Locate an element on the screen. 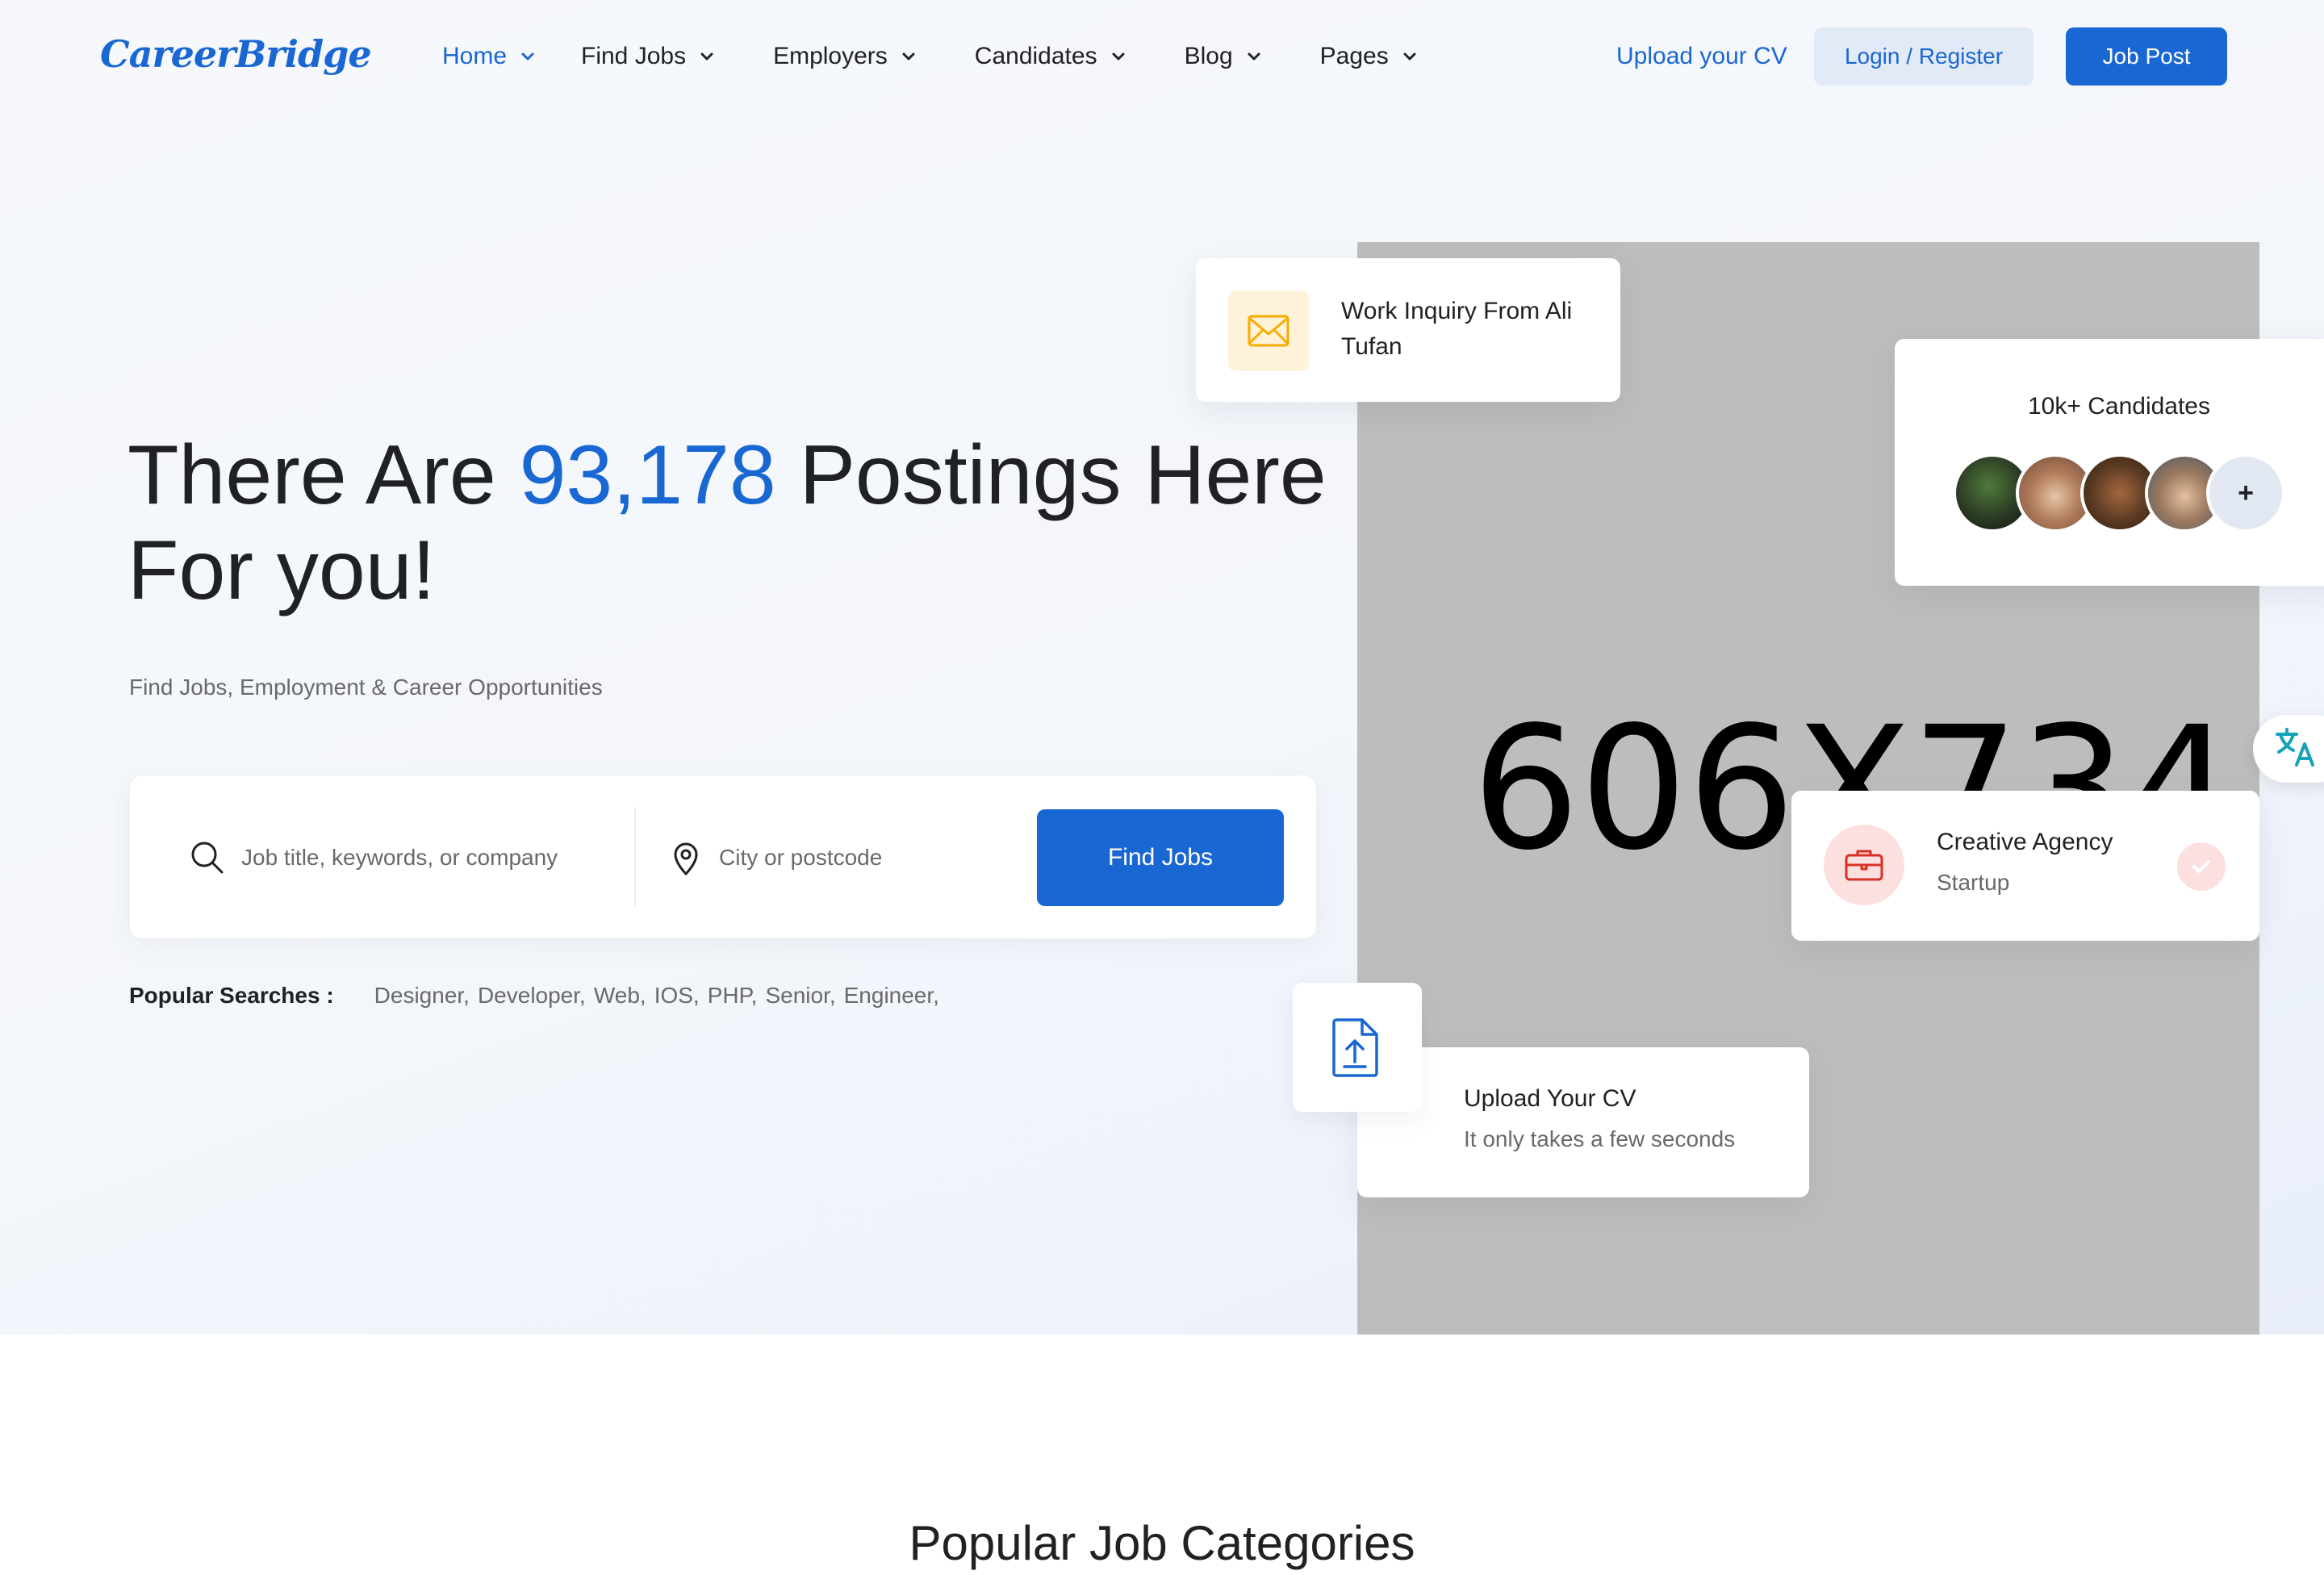 This screenshot has width=2324, height=1575. upload-cv-link: Upload your CV is located at coordinates (1701, 57).